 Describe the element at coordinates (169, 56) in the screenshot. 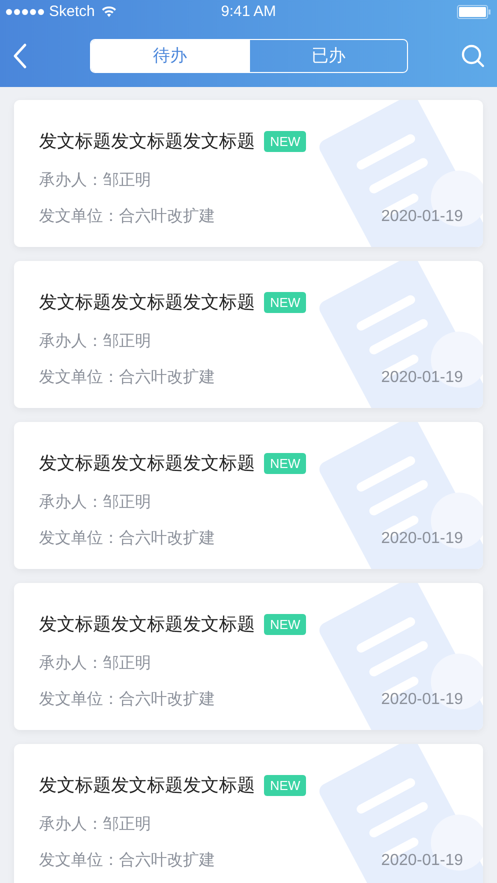

I see `tab: 待办` at that location.